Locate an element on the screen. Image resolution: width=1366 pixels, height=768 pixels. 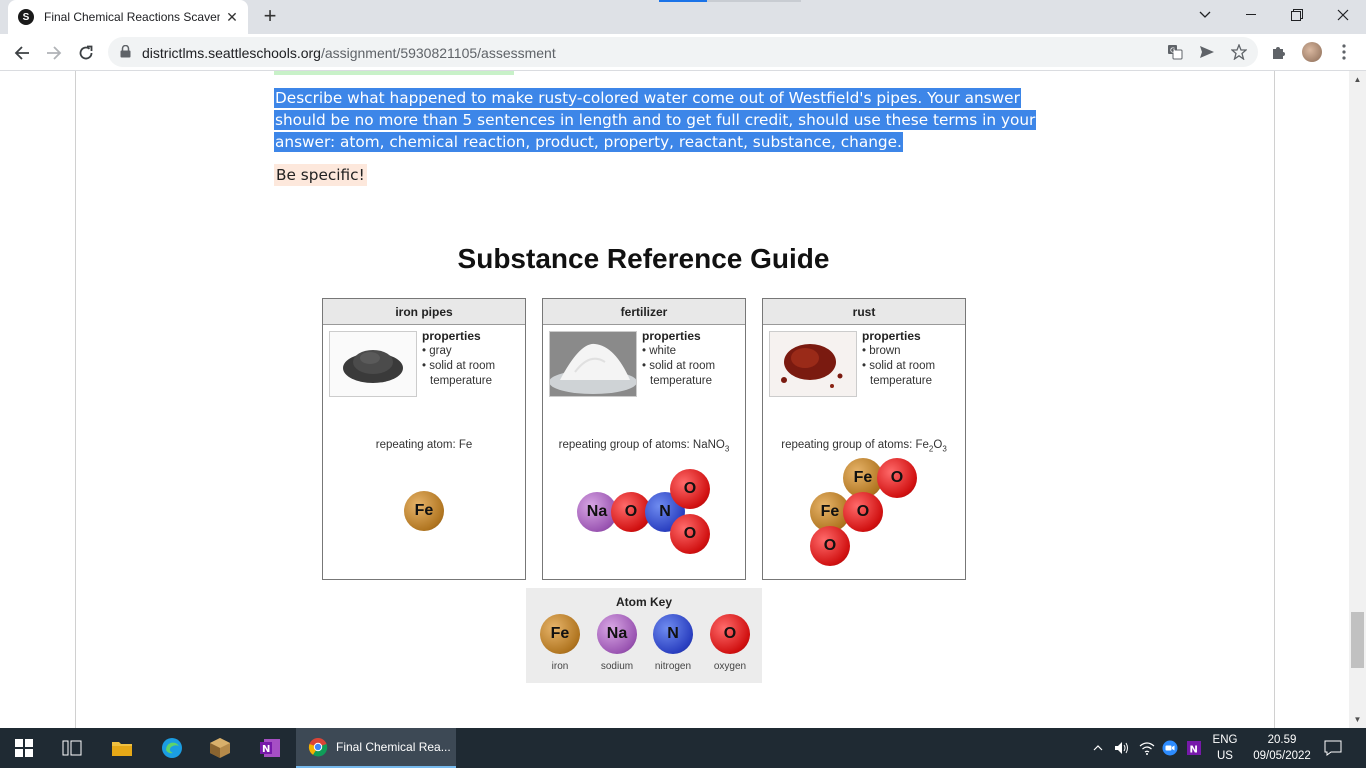
card-heading: rust is located at coordinates (864, 312).